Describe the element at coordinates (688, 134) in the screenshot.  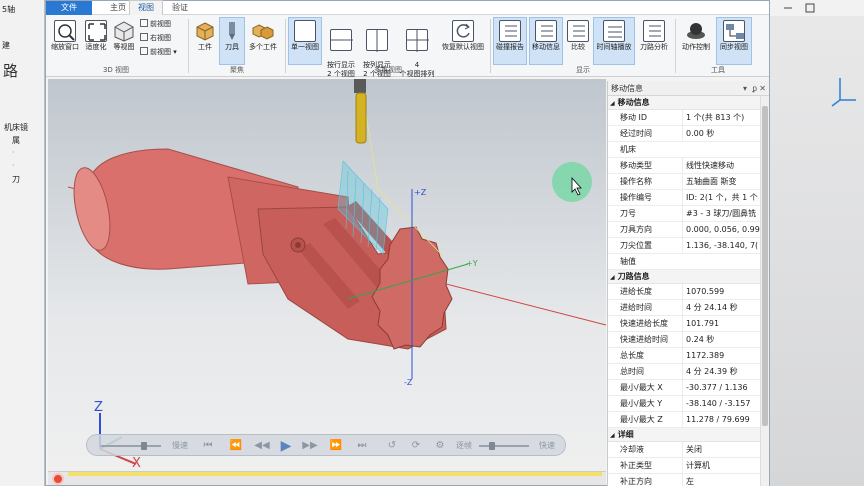
I see `property-row: 经过时间 0.00 秒` at that location.